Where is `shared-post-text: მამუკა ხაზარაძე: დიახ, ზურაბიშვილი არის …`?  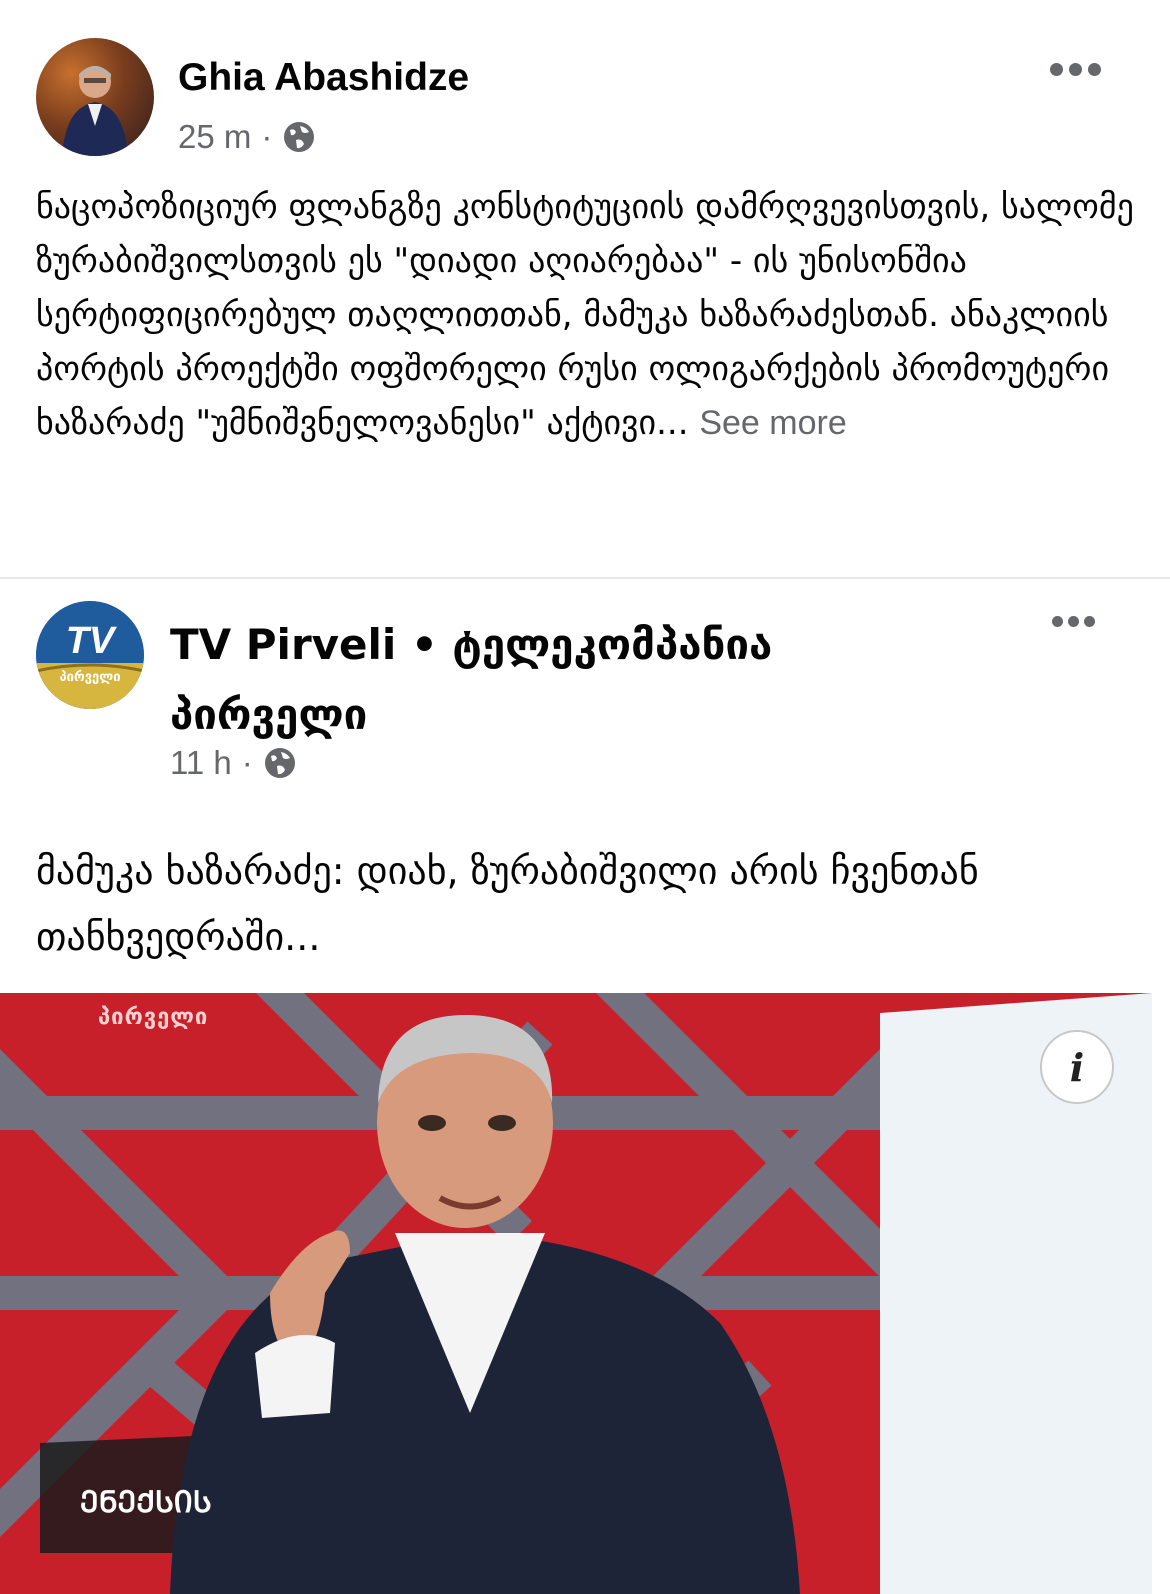
shared-post-text: მამუკა ხაზარაძე: დიახ, ზურაბიშვილი არის … is located at coordinates (507, 904).